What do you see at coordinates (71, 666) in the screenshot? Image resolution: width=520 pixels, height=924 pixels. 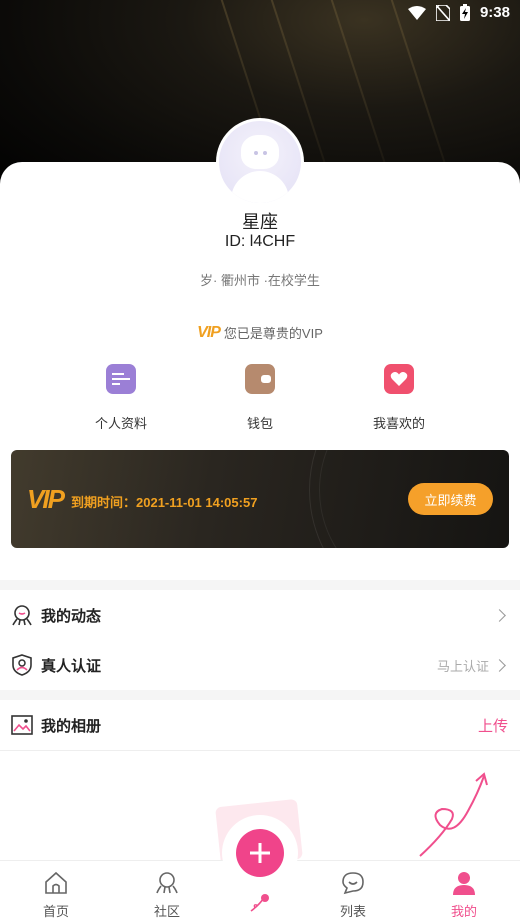 I see `menu-label-verify: 真人认证` at bounding box center [71, 666].